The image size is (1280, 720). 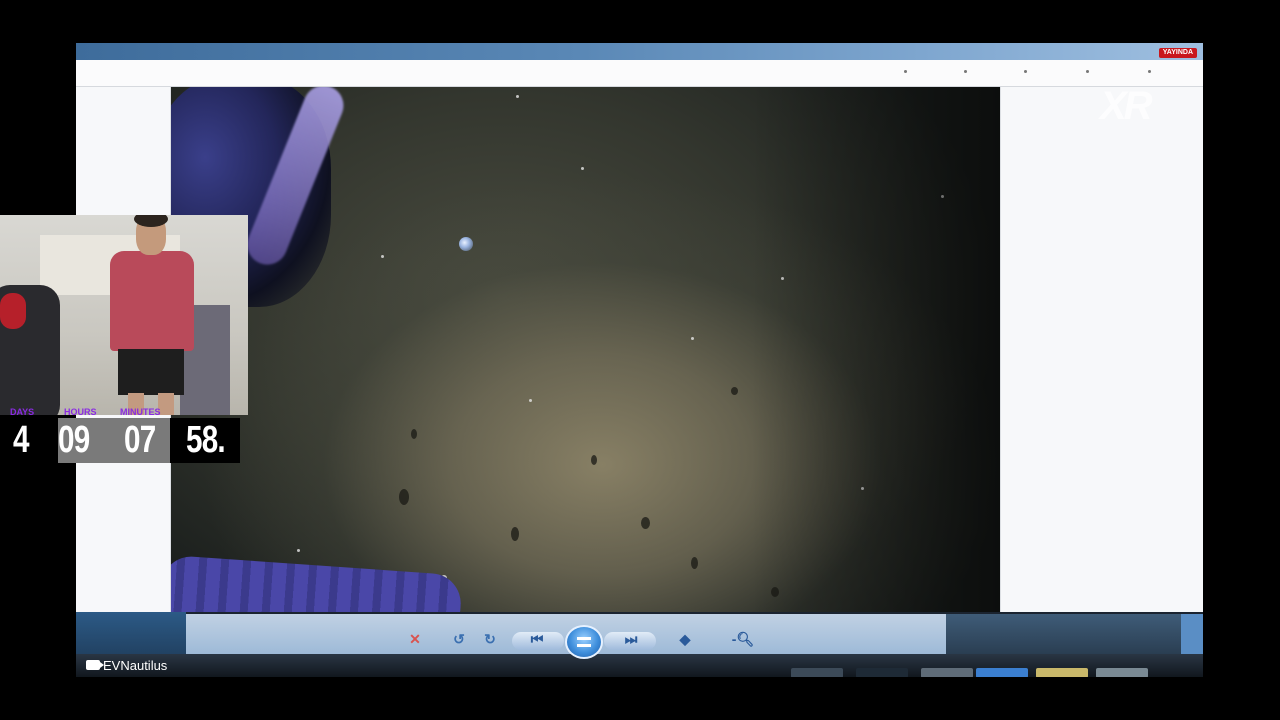 I want to click on countdown-minutes-label: MINUTES, so click(x=140, y=412).